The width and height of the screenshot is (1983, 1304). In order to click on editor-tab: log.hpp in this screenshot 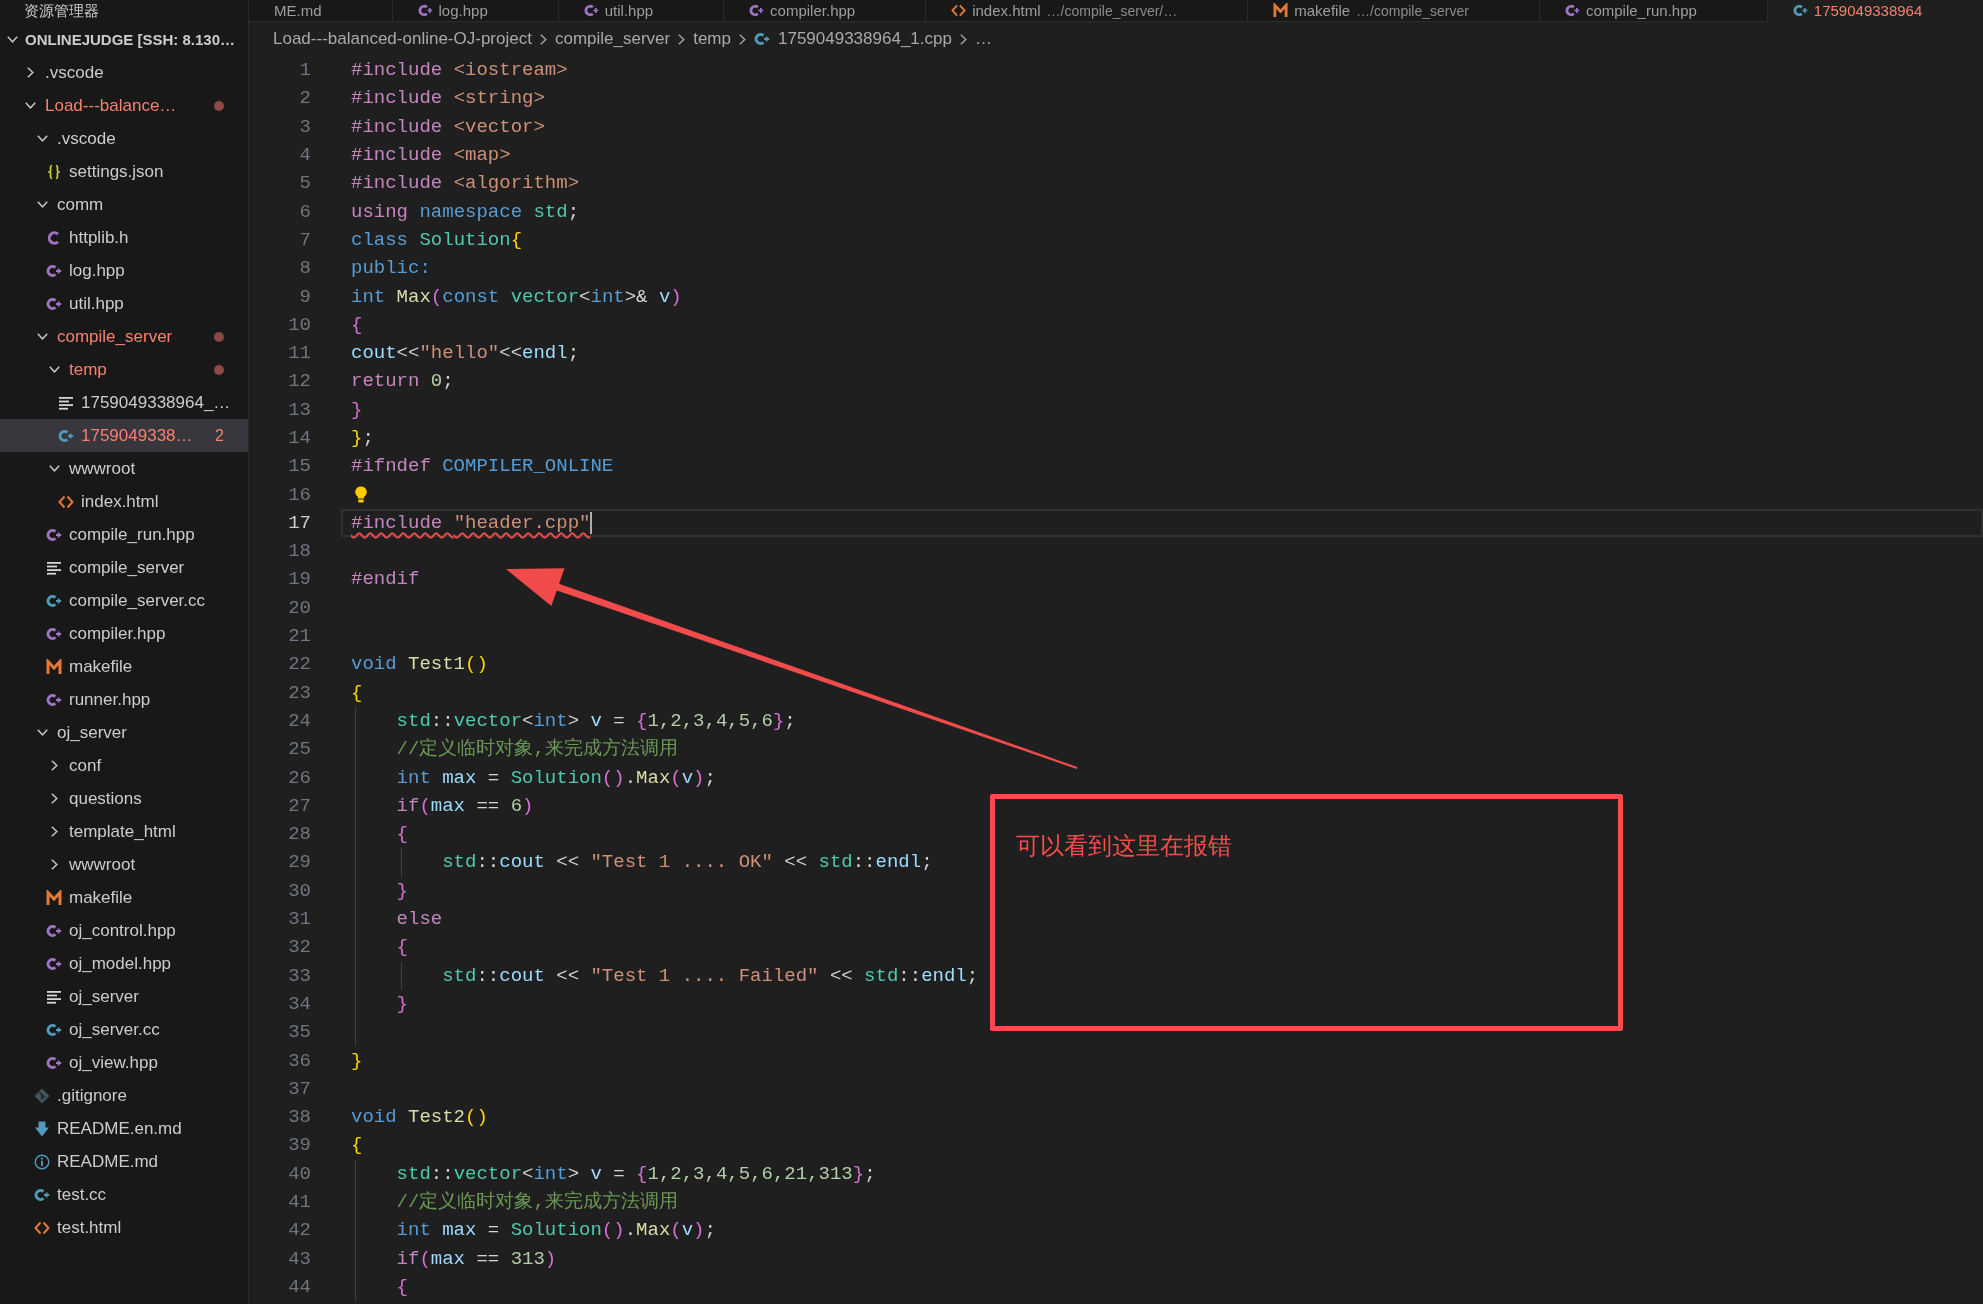, I will do `click(475, 11)`.